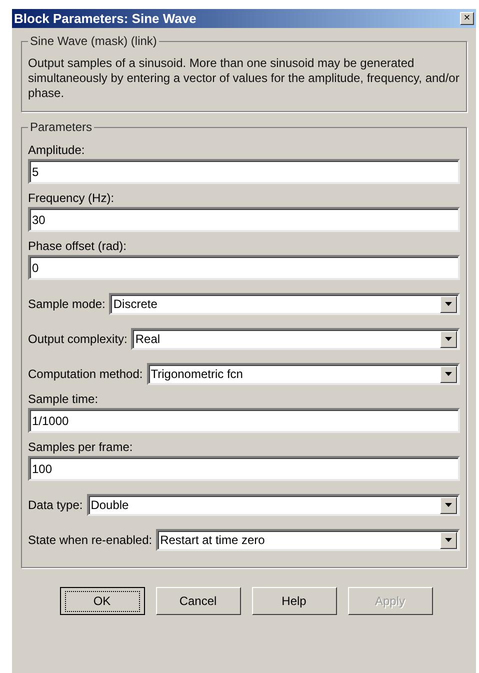 The height and width of the screenshot is (673, 479). I want to click on group-title: Parameters, so click(61, 127).